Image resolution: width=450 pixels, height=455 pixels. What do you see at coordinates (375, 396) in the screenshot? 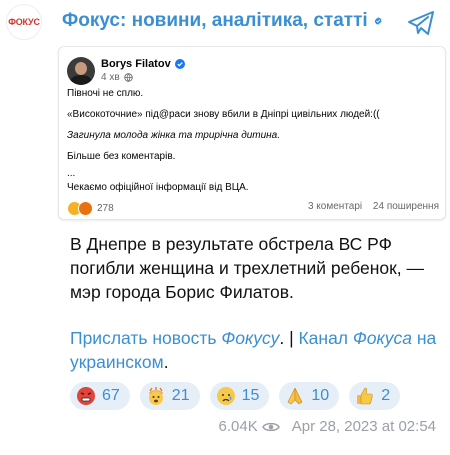
I see `reaction-chip-thumbs-up: 2` at bounding box center [375, 396].